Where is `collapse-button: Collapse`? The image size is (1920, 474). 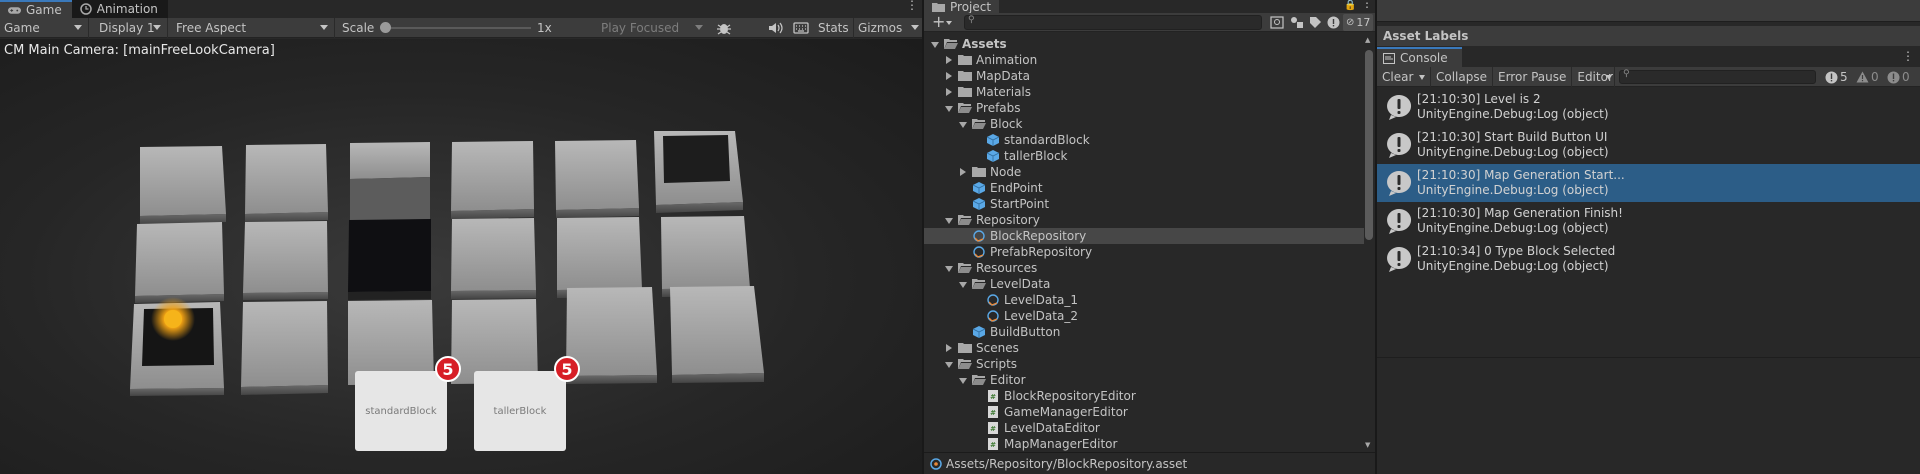
collapse-button: Collapse is located at coordinates (1462, 76).